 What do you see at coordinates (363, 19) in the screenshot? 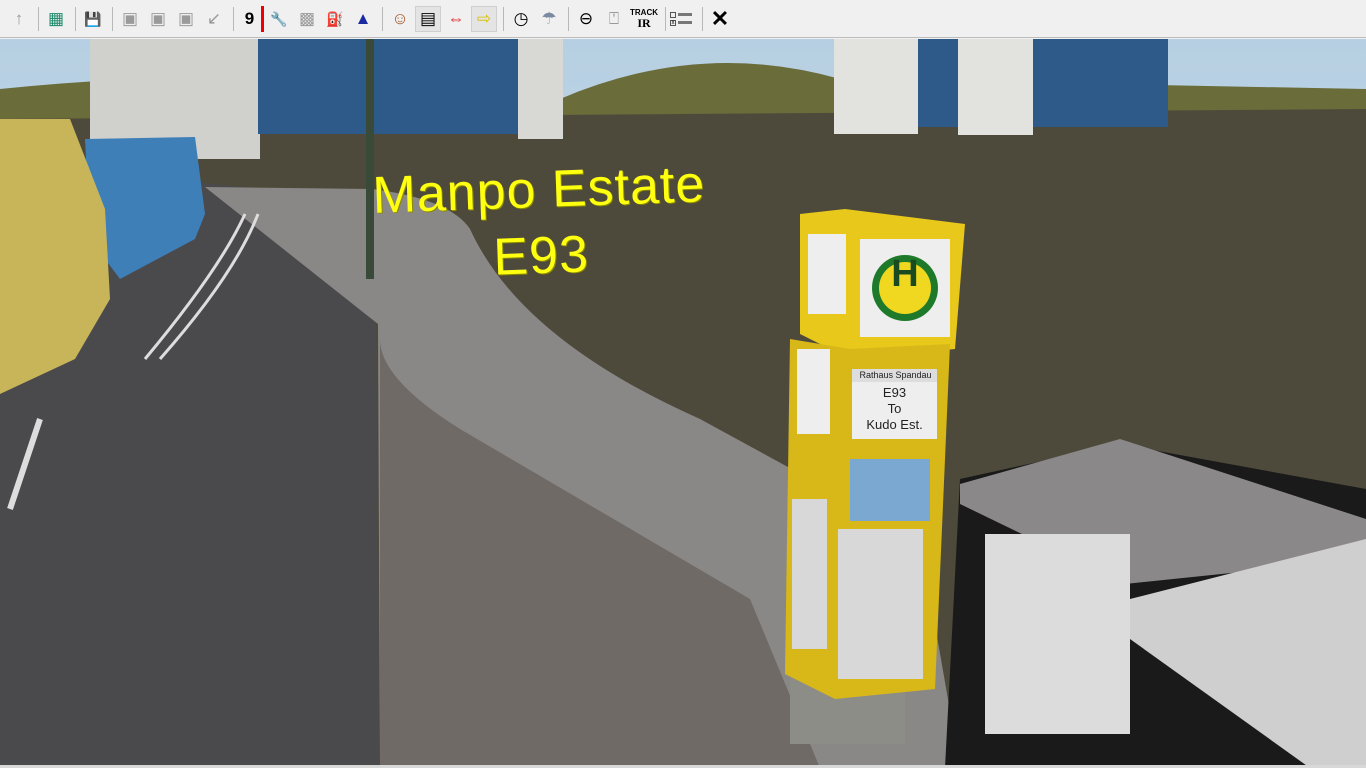
I see `cap-icon: ▲` at bounding box center [363, 19].